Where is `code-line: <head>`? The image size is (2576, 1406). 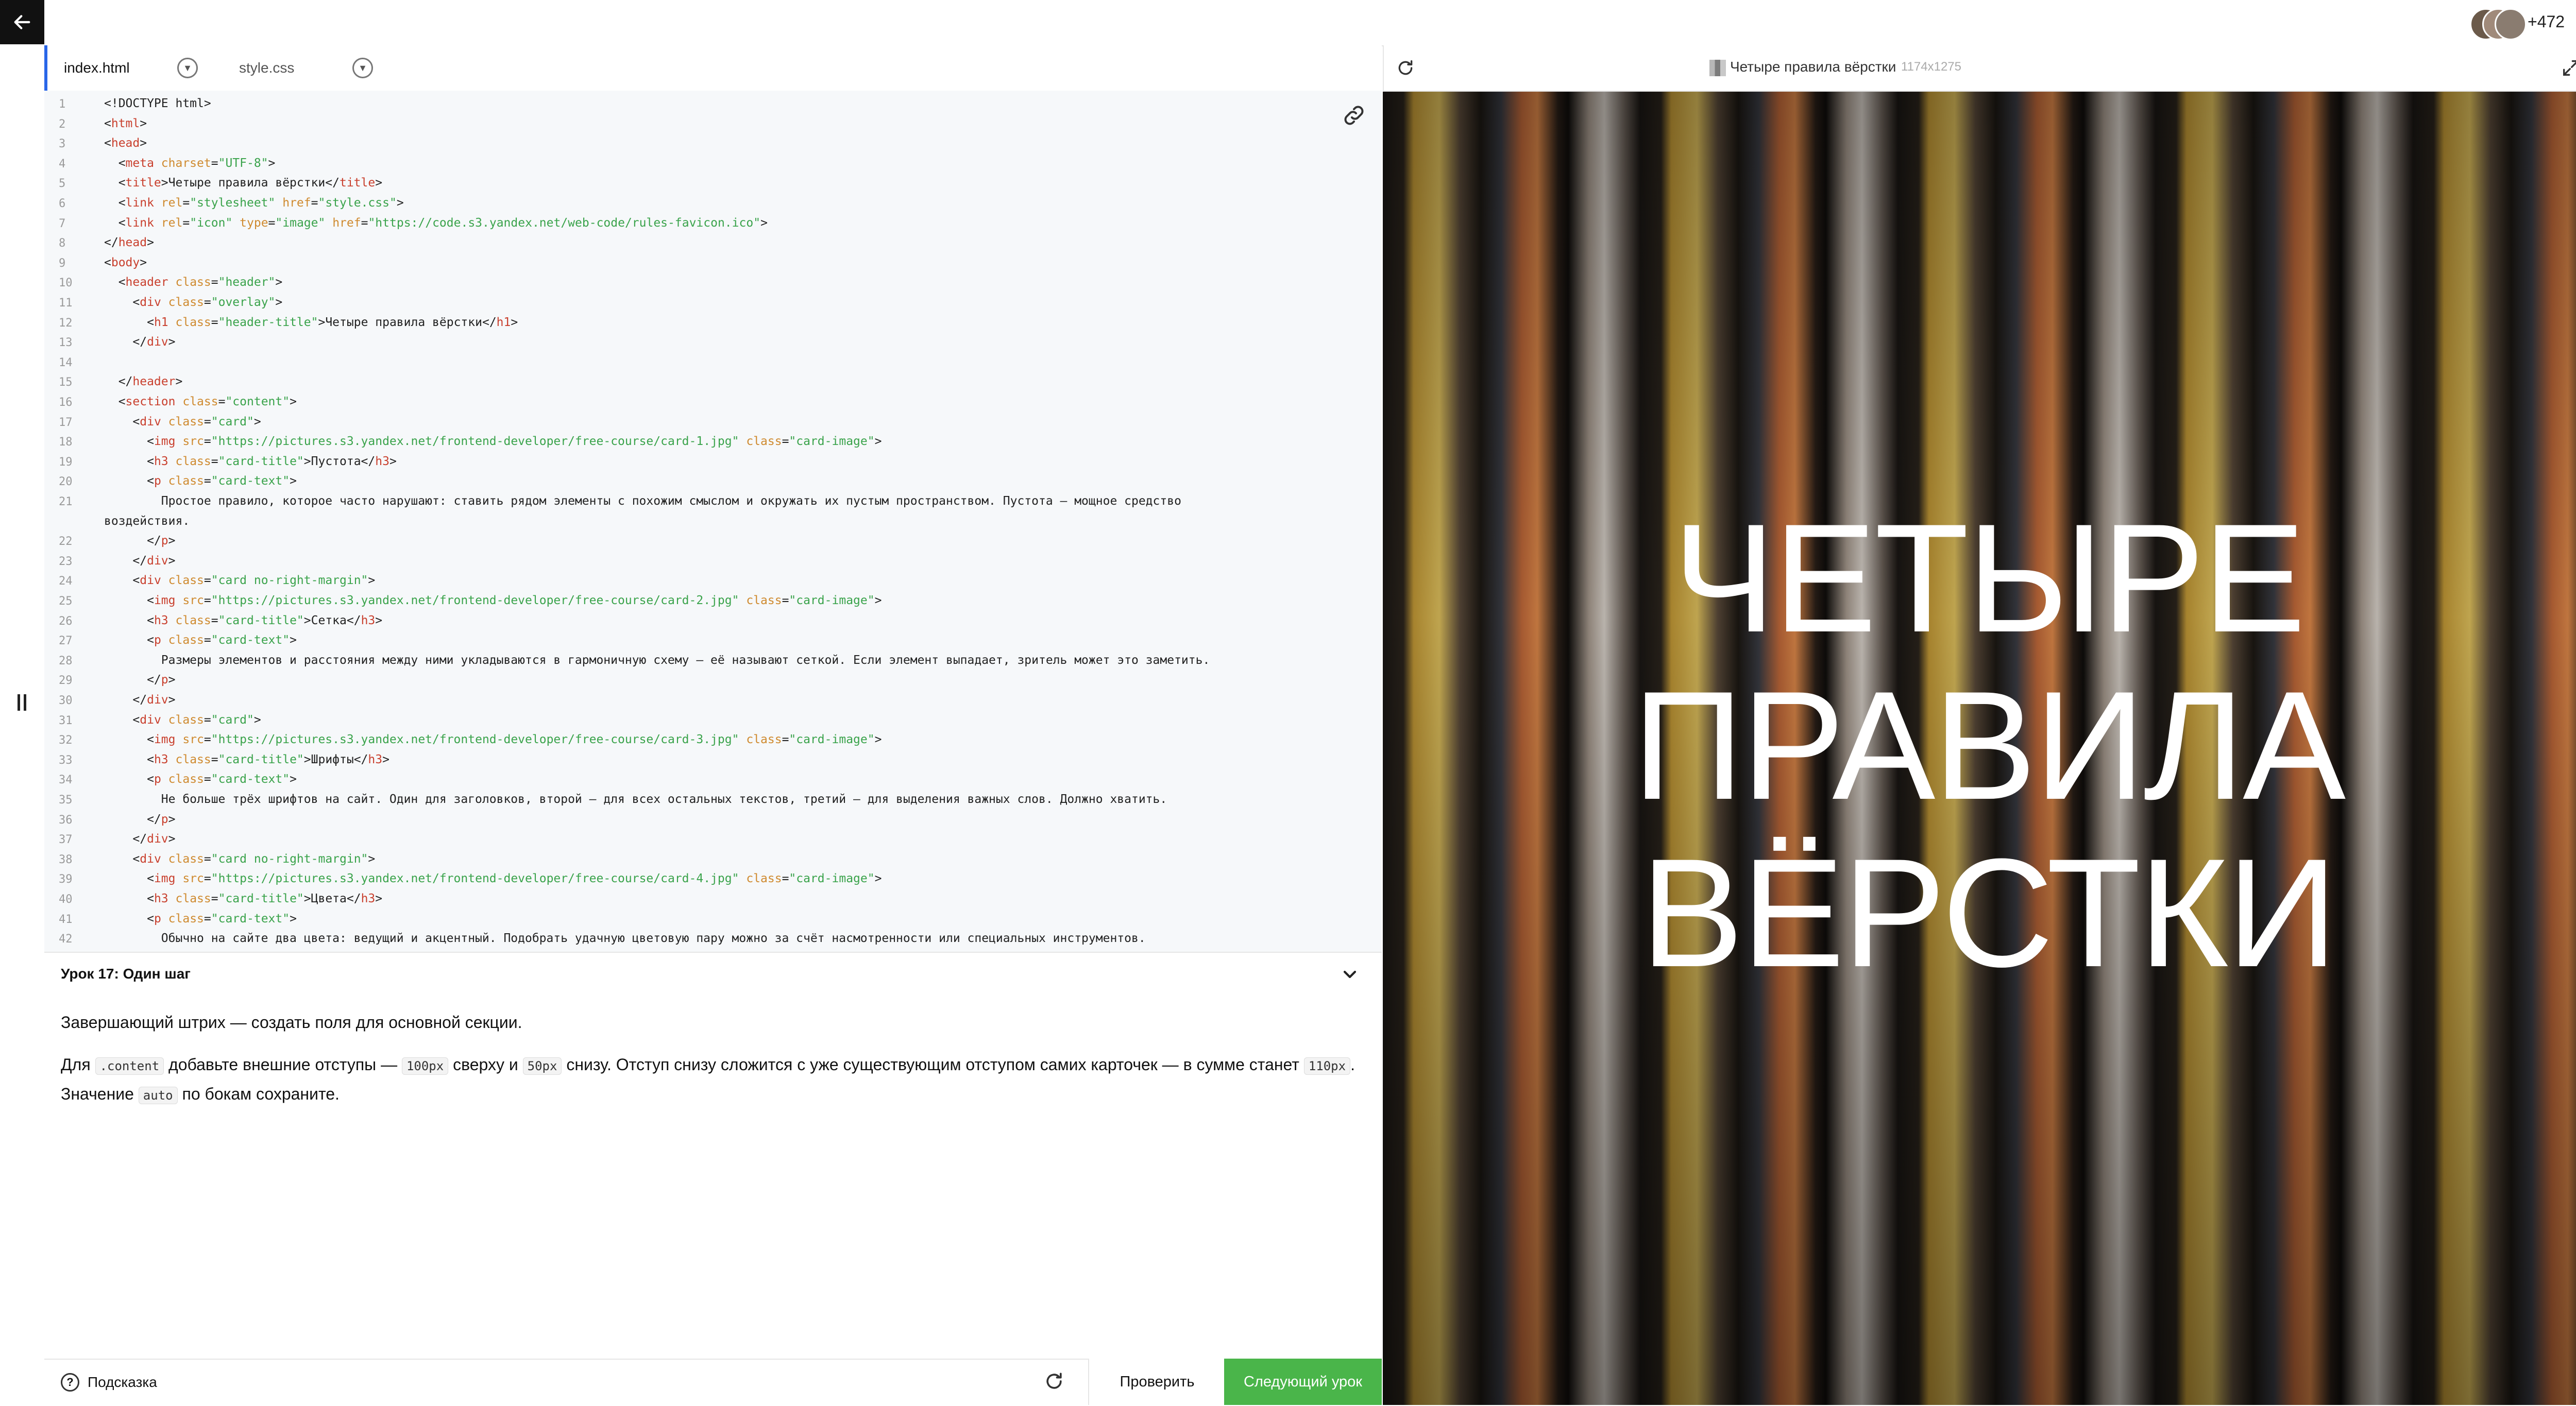
code-line: <head> is located at coordinates (125, 143).